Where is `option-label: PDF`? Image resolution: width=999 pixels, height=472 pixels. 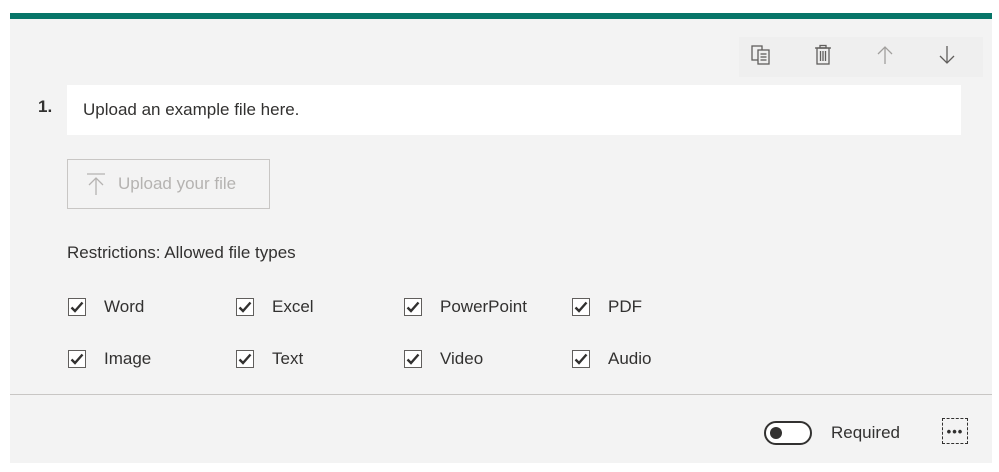 option-label: PDF is located at coordinates (625, 306).